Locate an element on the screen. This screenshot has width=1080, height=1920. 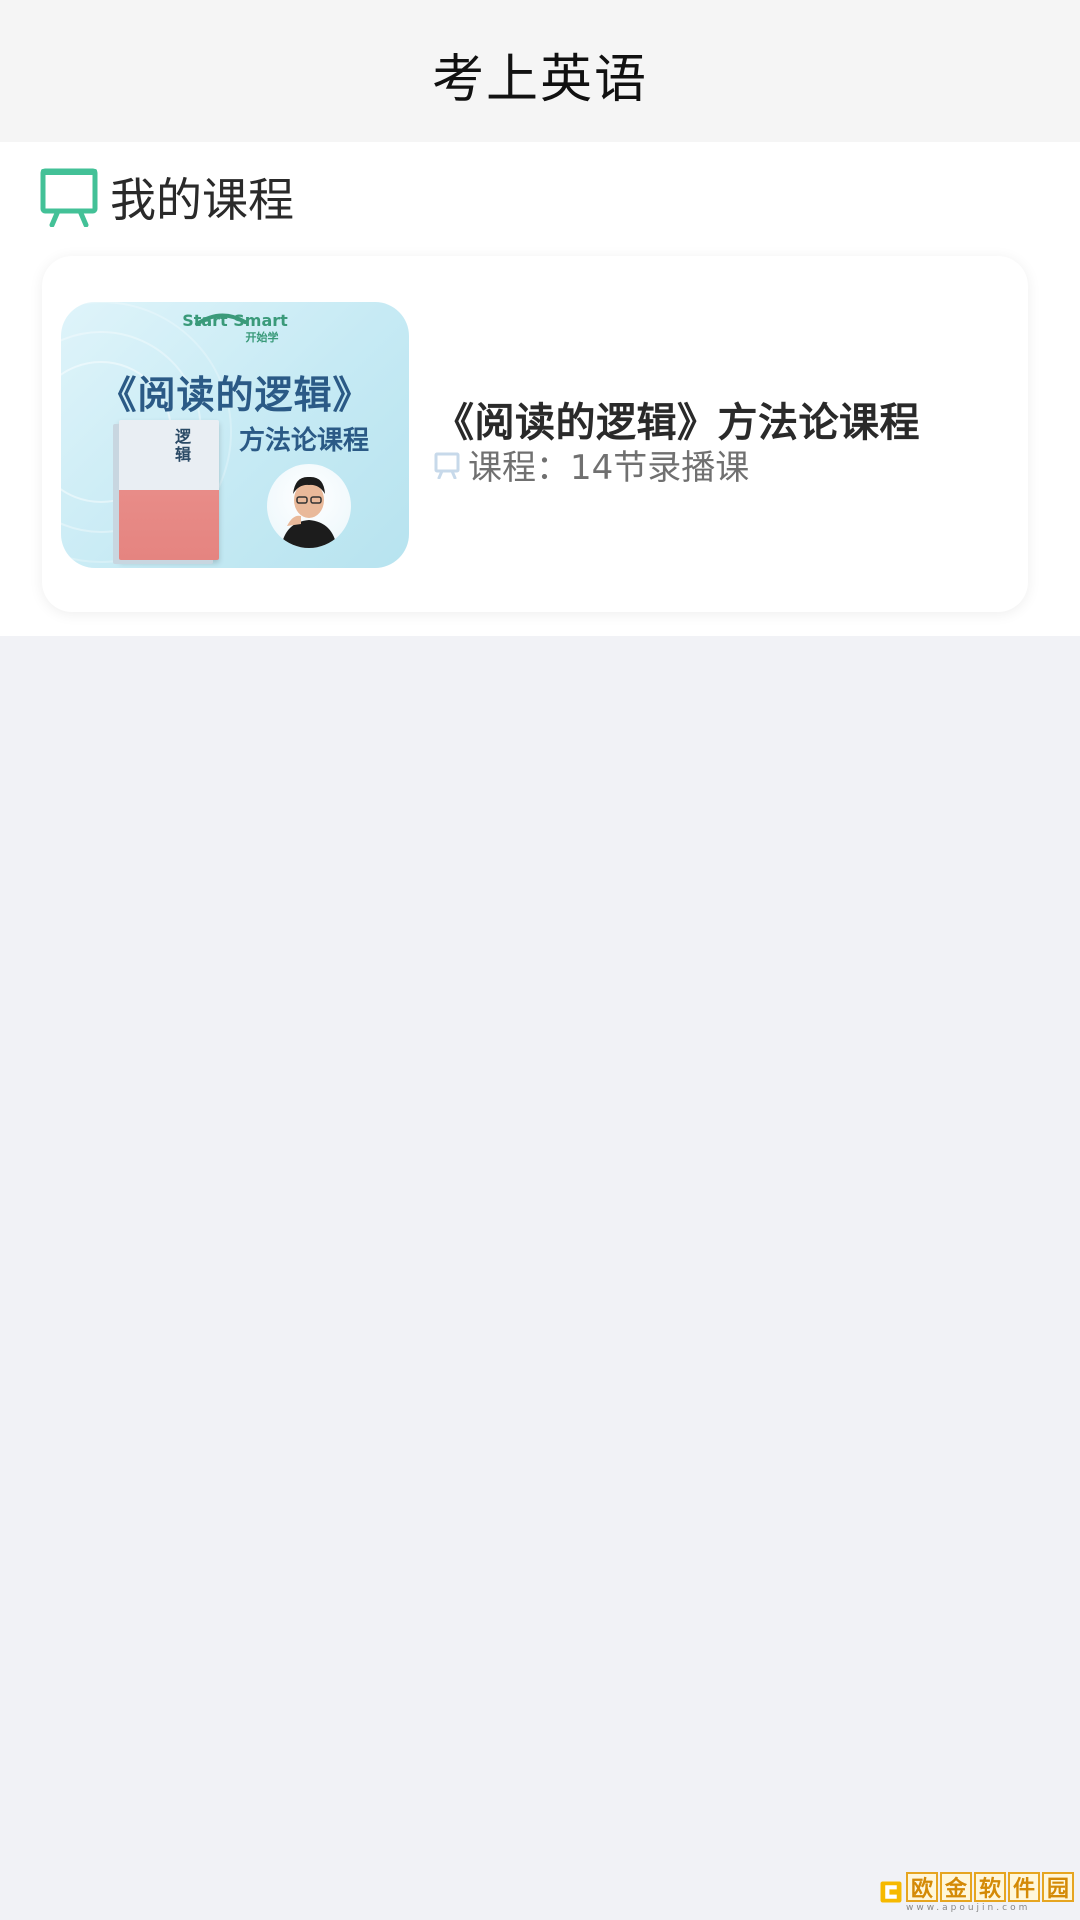
course-thumbnail: Start Smart 开始学 《阅读的逻辑》 逻辑 方法论课程 is located at coordinates (235, 435).